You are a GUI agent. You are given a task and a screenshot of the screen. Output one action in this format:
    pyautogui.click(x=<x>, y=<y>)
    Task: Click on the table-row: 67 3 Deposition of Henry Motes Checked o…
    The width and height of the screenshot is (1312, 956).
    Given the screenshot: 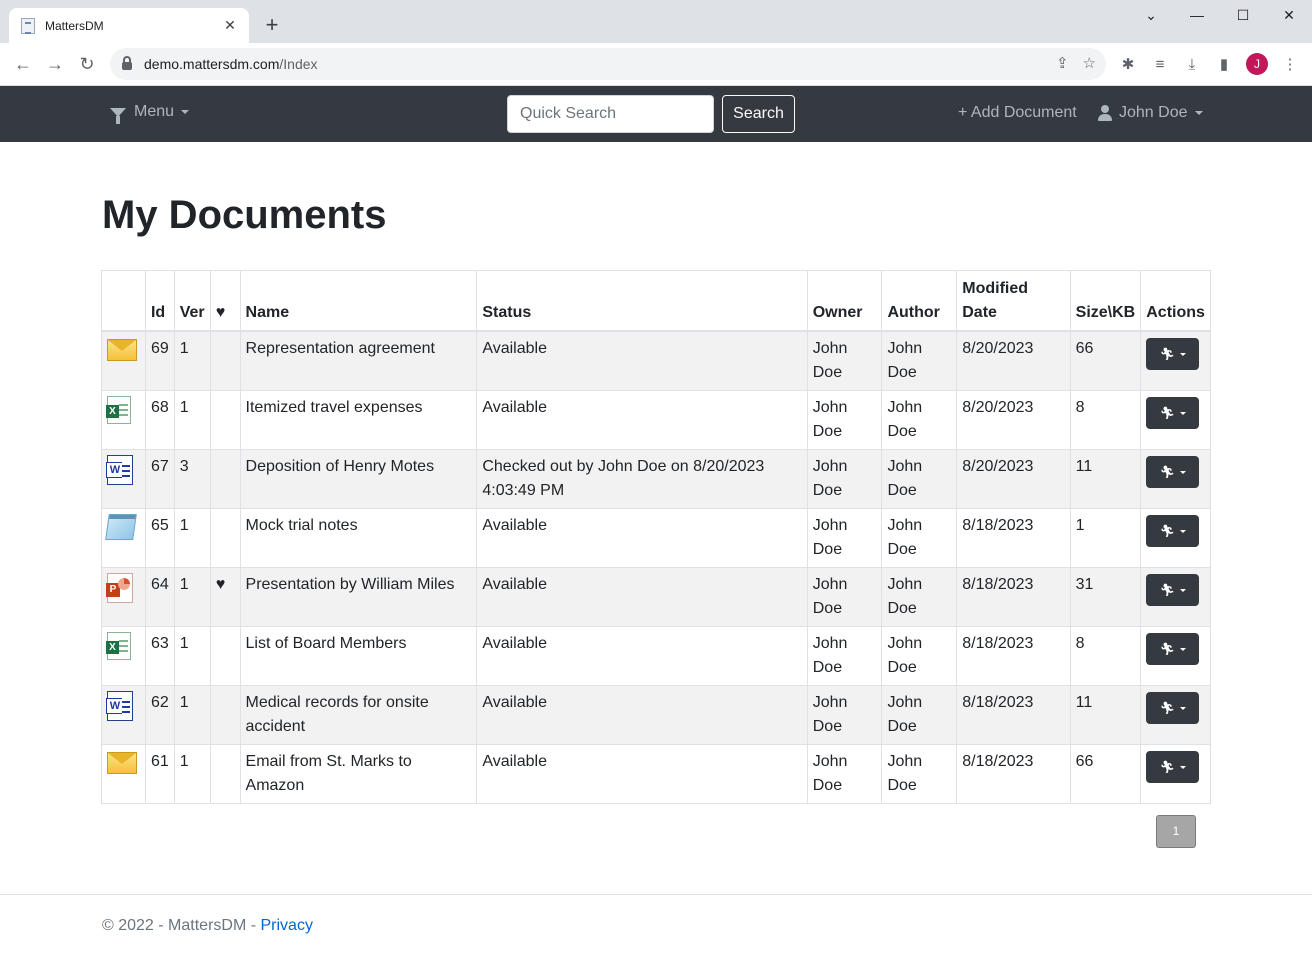 What is the action you would take?
    pyautogui.click(x=656, y=478)
    